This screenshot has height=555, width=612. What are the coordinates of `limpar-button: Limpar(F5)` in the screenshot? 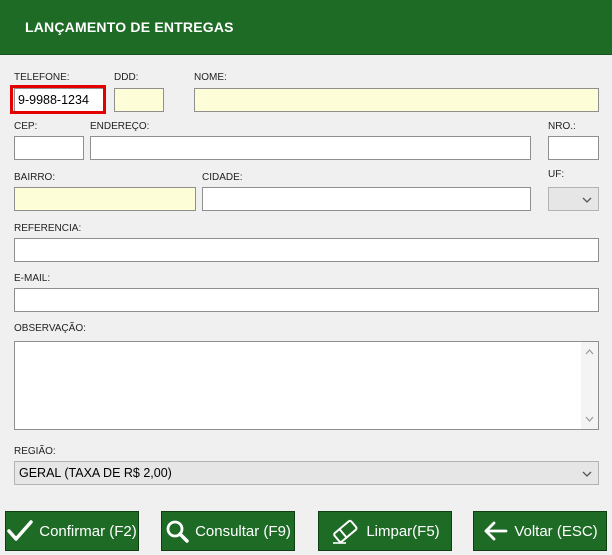 It's located at (385, 531).